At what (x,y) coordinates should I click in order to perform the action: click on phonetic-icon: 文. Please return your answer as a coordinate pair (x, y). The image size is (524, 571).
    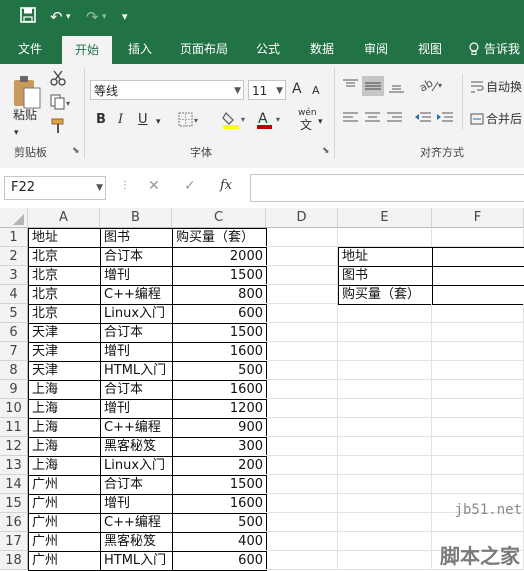
    Looking at the image, I should click on (306, 125).